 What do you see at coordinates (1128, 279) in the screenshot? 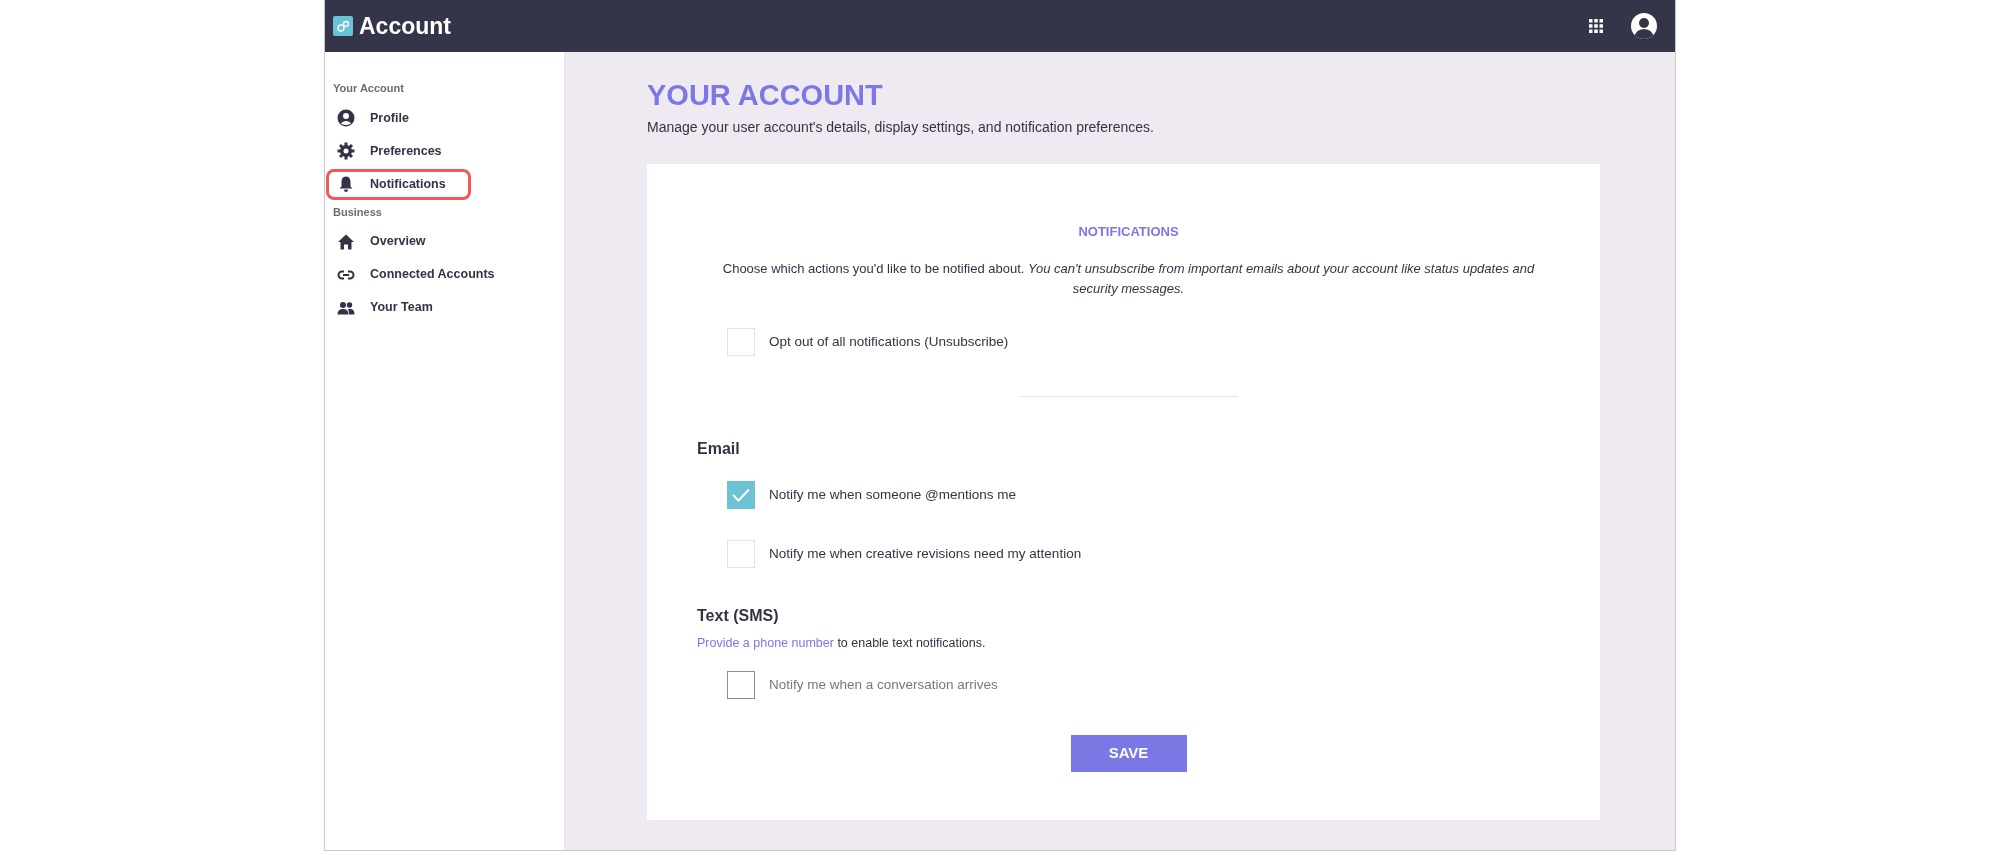
I see `intro-text: Choose which actions you'd like to be notified about. You can't unsubscribe from important emails about your account like status updates and security messages.` at bounding box center [1128, 279].